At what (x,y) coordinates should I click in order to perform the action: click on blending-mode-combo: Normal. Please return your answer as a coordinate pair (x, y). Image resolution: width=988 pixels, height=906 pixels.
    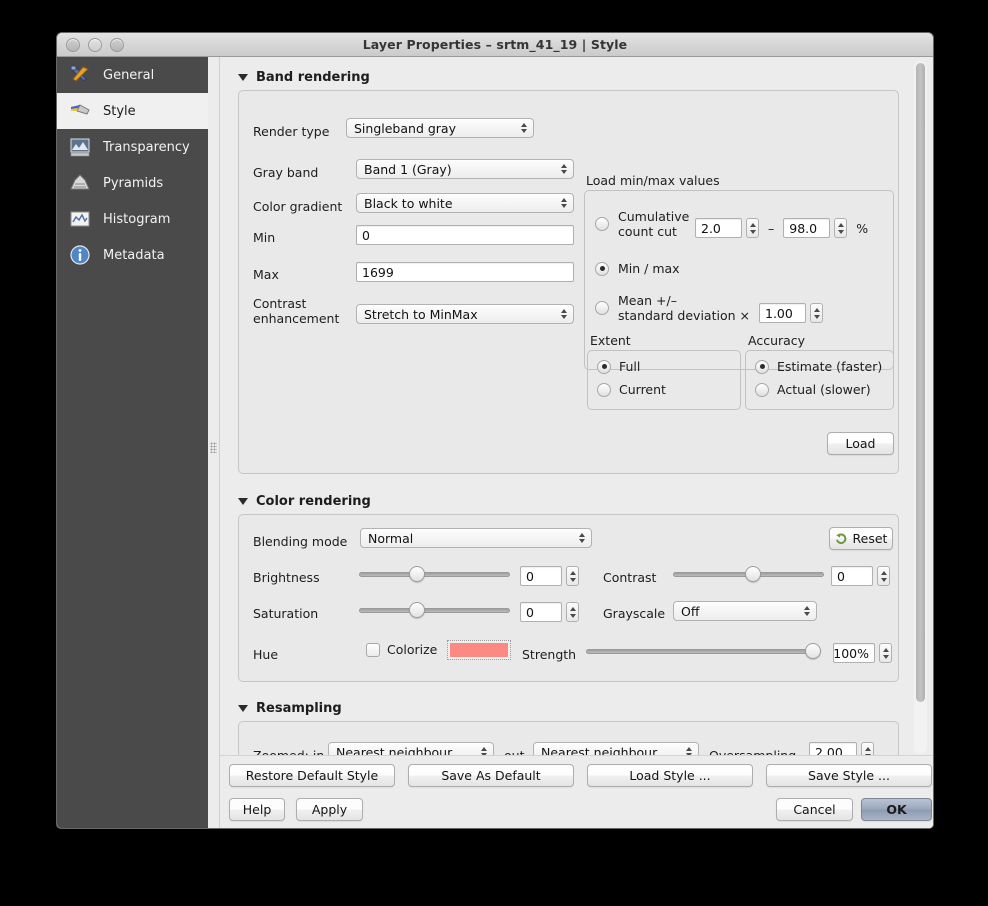
    Looking at the image, I should click on (476, 538).